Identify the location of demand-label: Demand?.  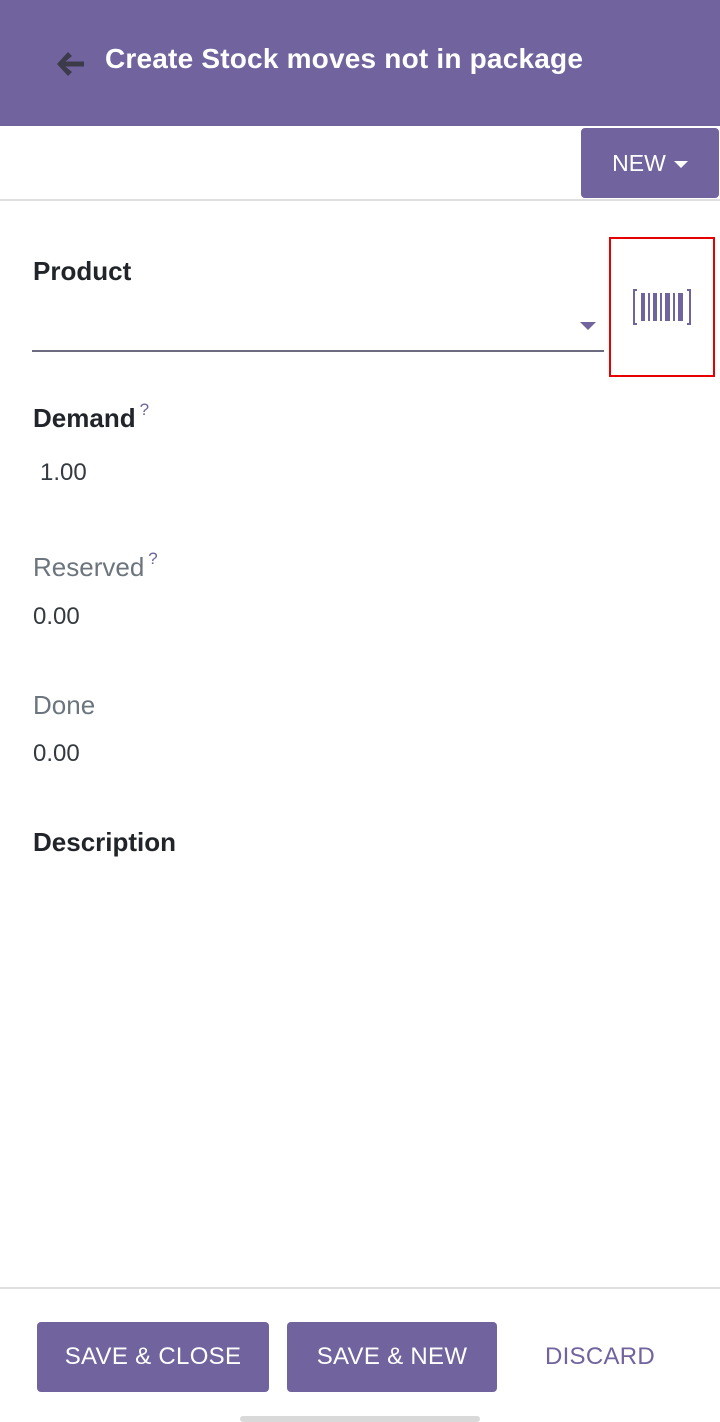
(91, 417).